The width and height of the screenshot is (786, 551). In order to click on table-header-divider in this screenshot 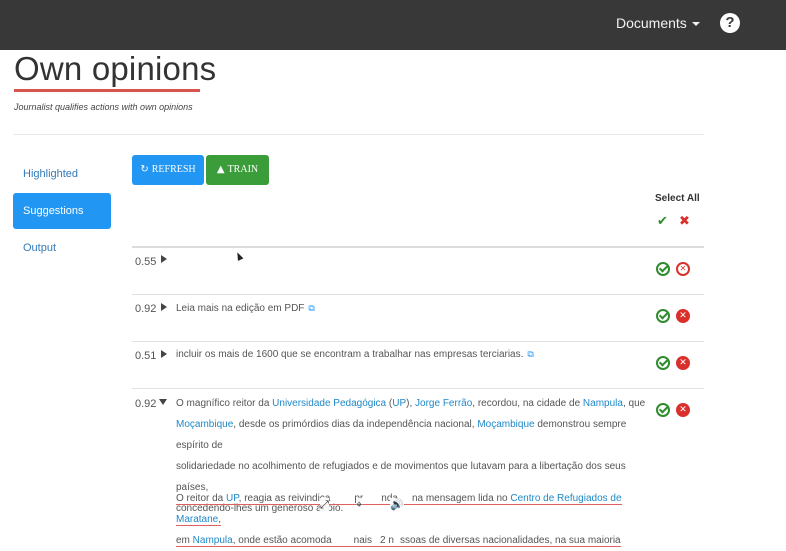, I will do `click(418, 247)`.